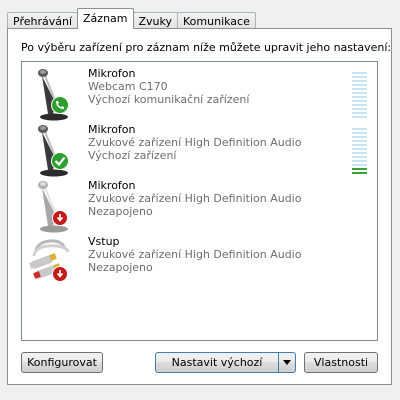 The width and height of the screenshot is (400, 400). What do you see at coordinates (62, 362) in the screenshot?
I see `configure-button: Konfigurovat` at bounding box center [62, 362].